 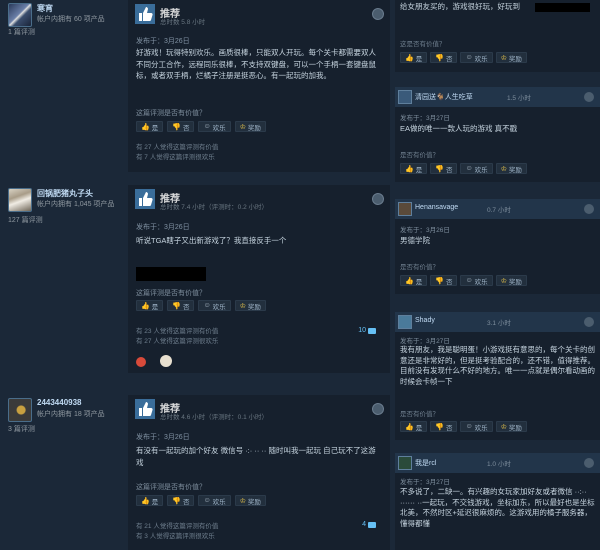 I want to click on side-review-card: 给女朋友买的，游戏很好玩，好玩到 这是否有价值？ 👍 是 👎 否 ☺ 欢乐 ♔ 奖励, so click(x=497, y=36).